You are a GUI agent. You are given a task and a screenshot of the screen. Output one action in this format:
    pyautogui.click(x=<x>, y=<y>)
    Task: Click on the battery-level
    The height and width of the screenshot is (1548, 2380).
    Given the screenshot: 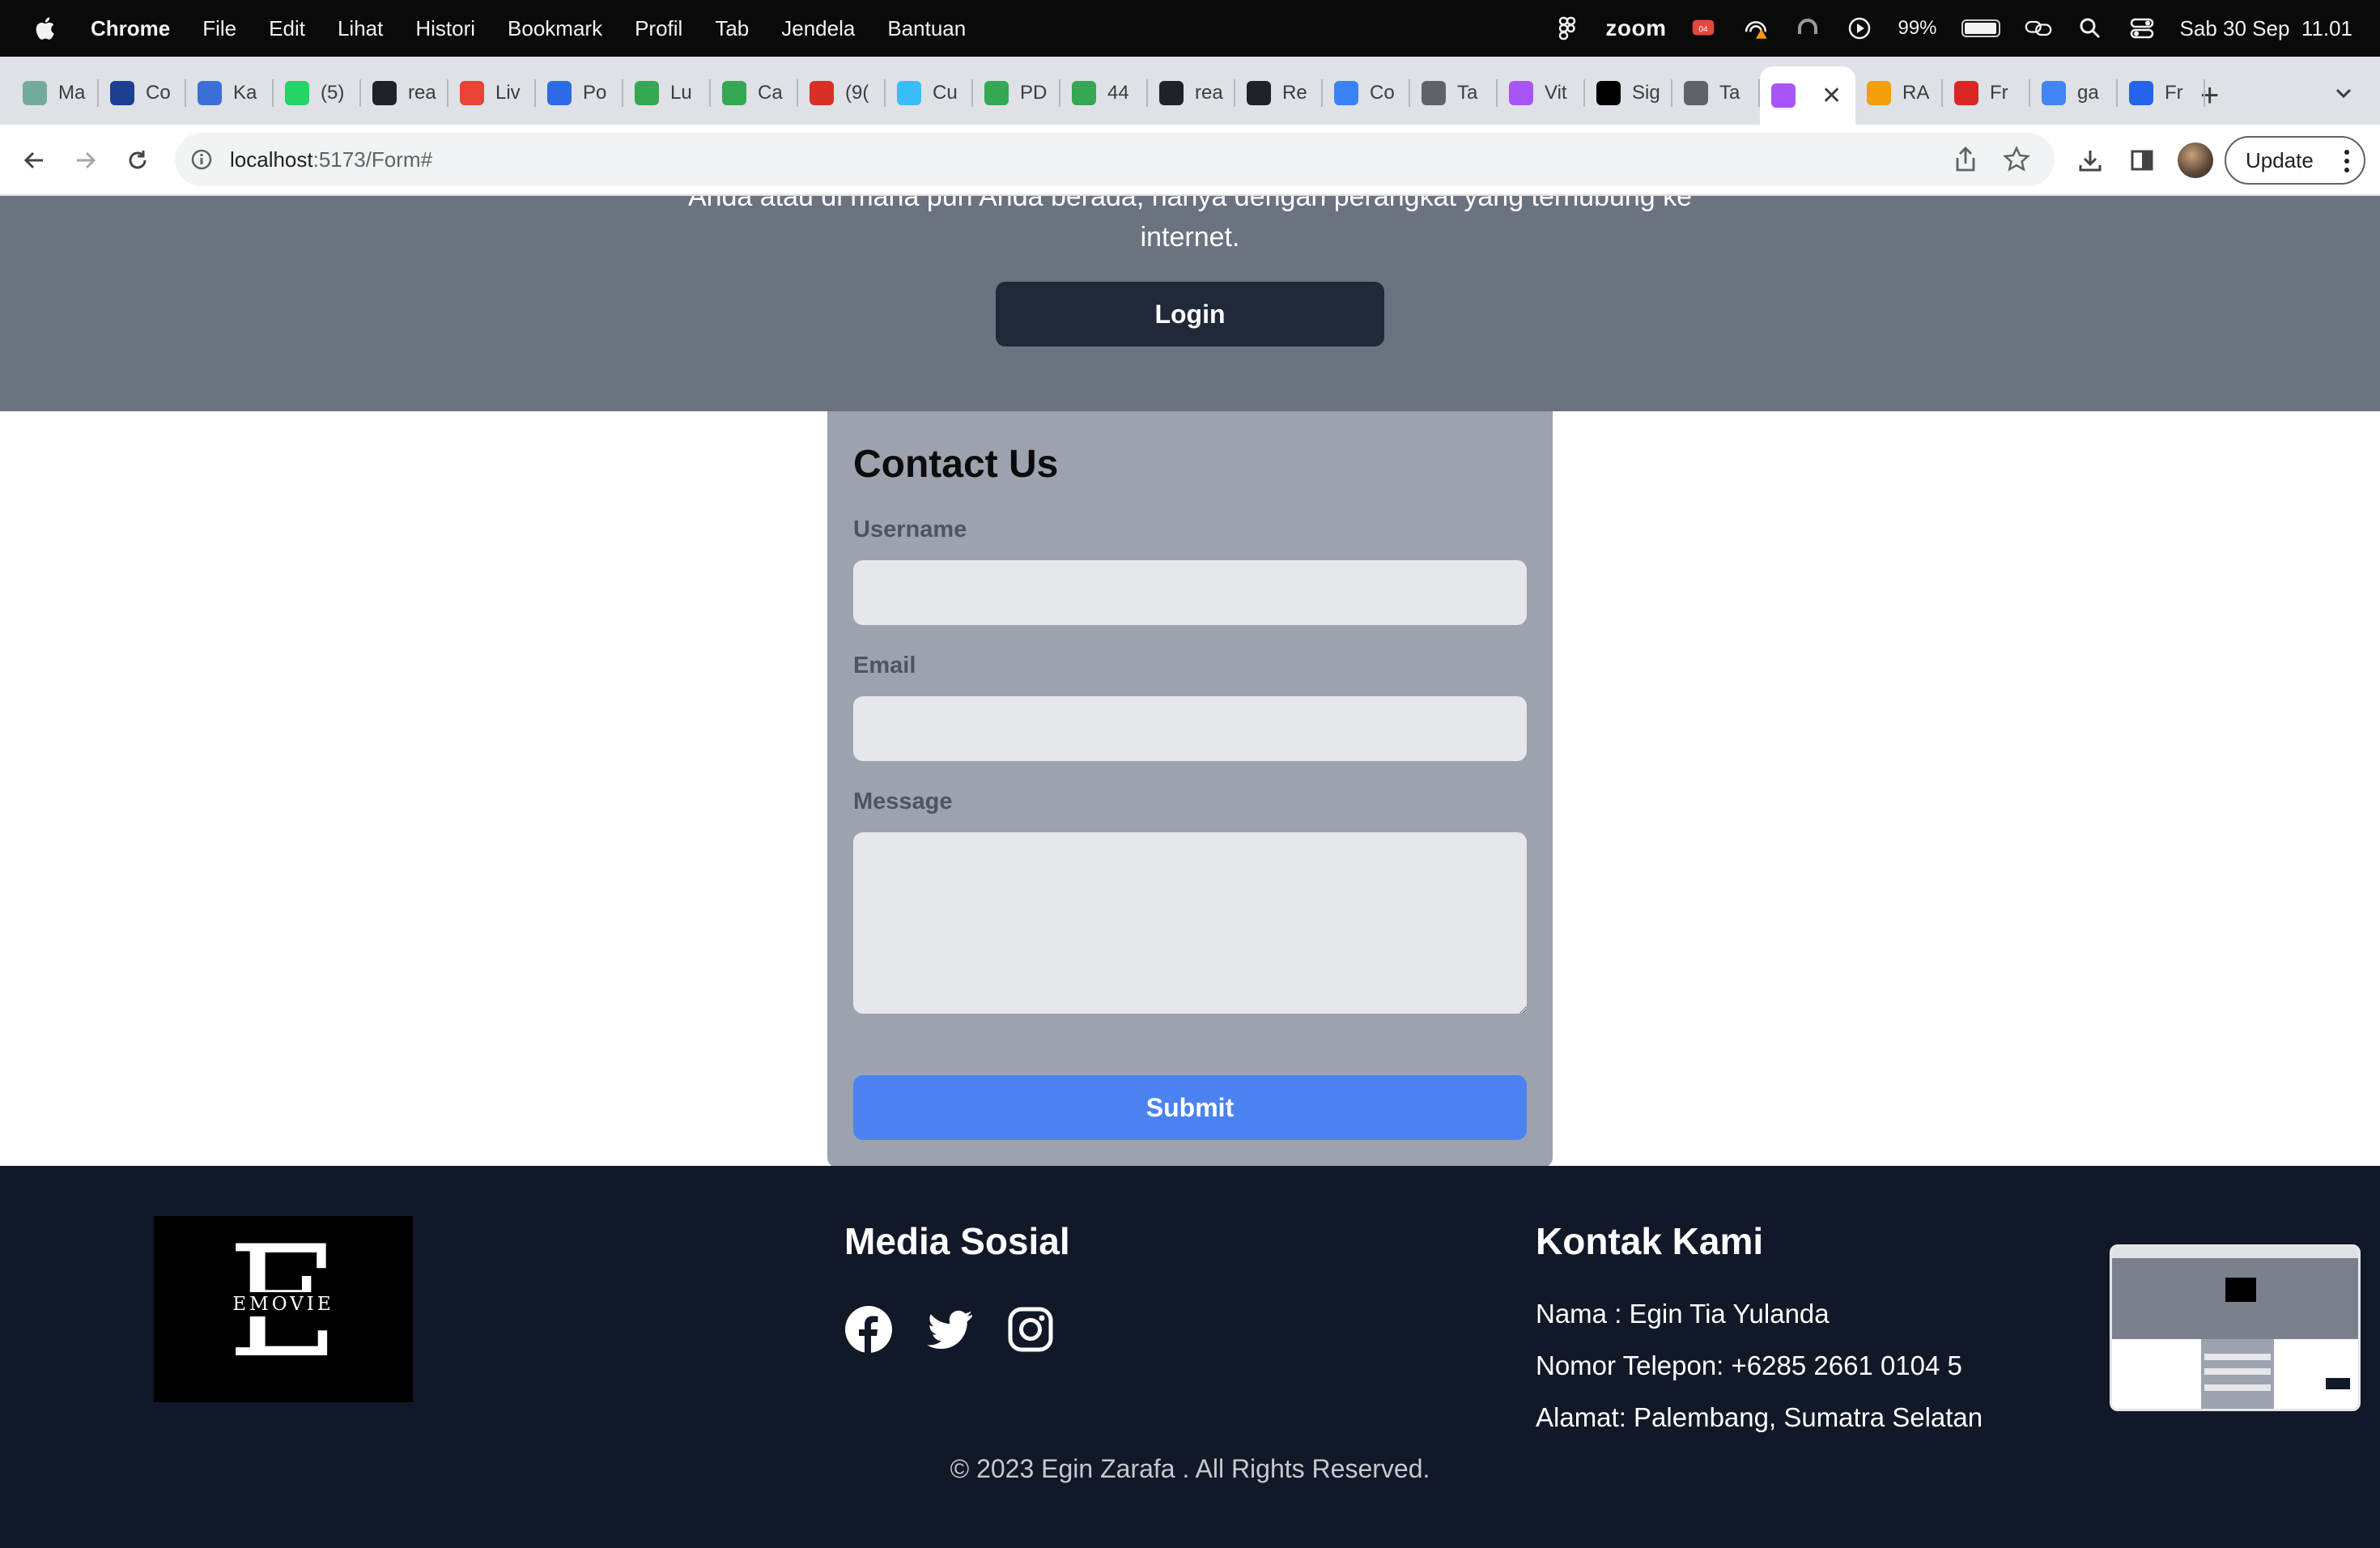 What is the action you would take?
    pyautogui.click(x=1980, y=29)
    